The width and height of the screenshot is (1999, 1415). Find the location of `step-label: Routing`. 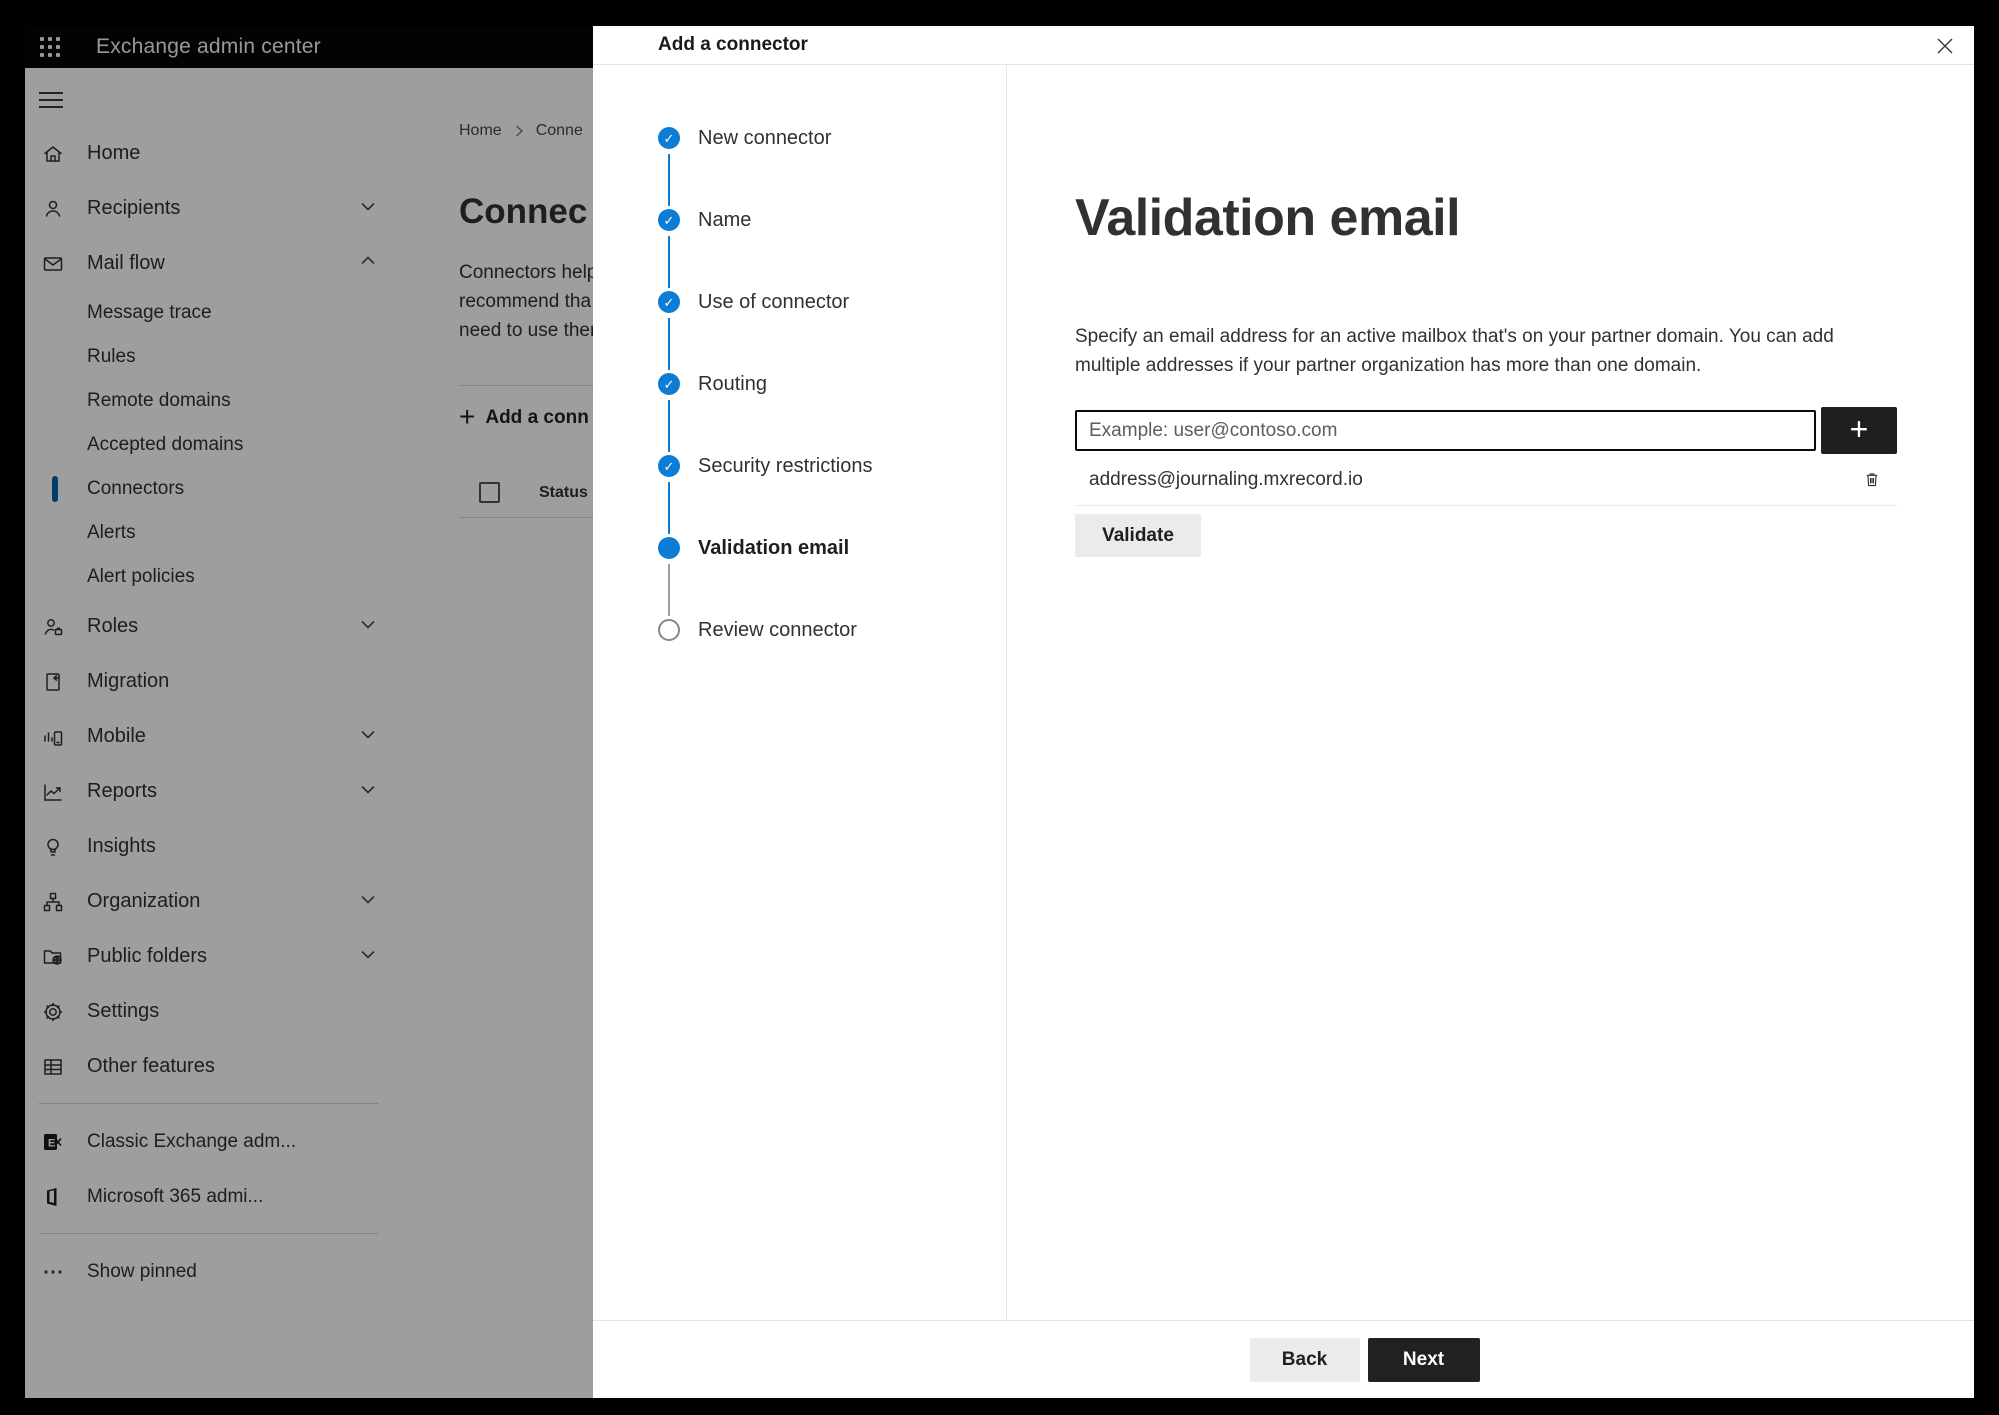

step-label: Routing is located at coordinates (732, 384).